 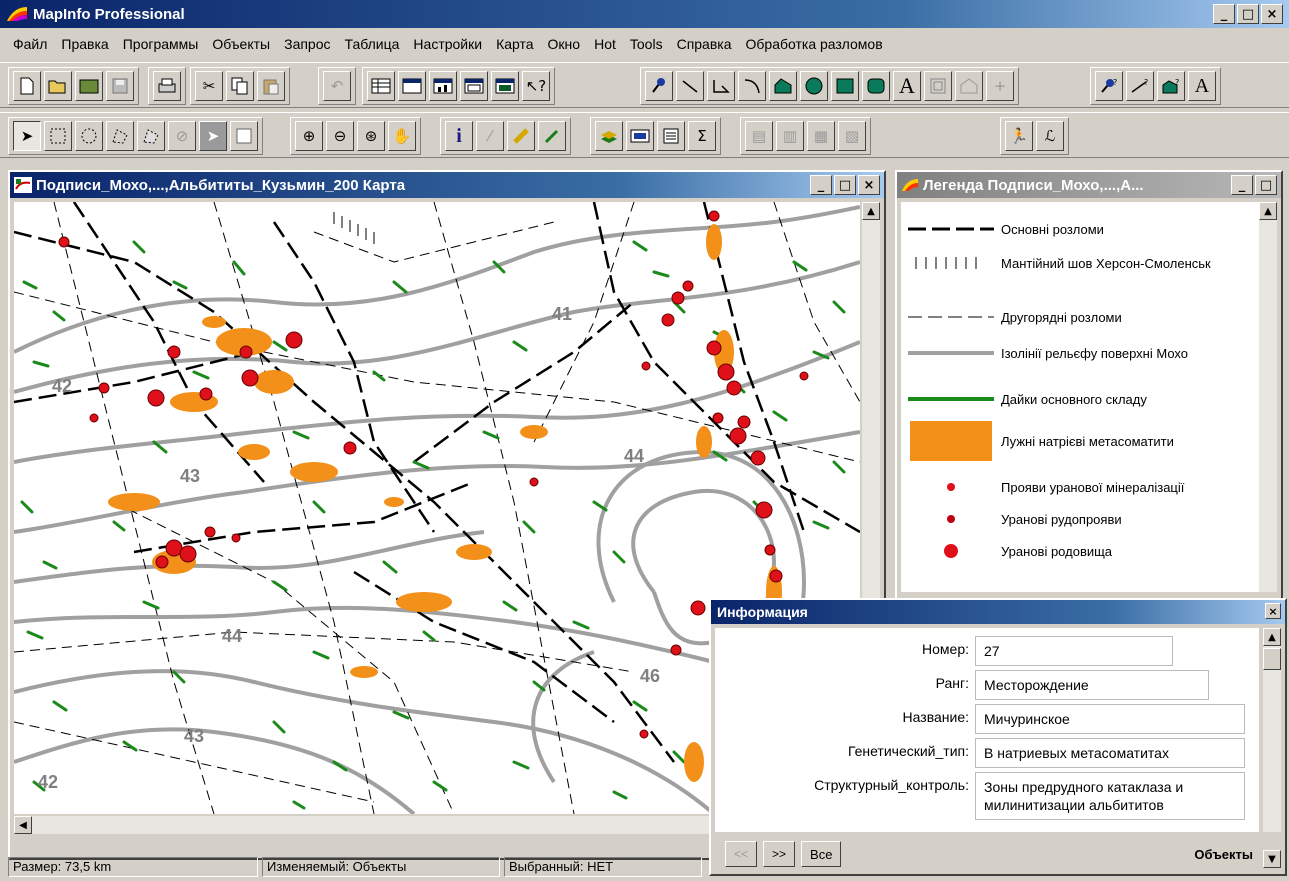 I want to click on polygon-select-icon, so click(x=120, y=136).